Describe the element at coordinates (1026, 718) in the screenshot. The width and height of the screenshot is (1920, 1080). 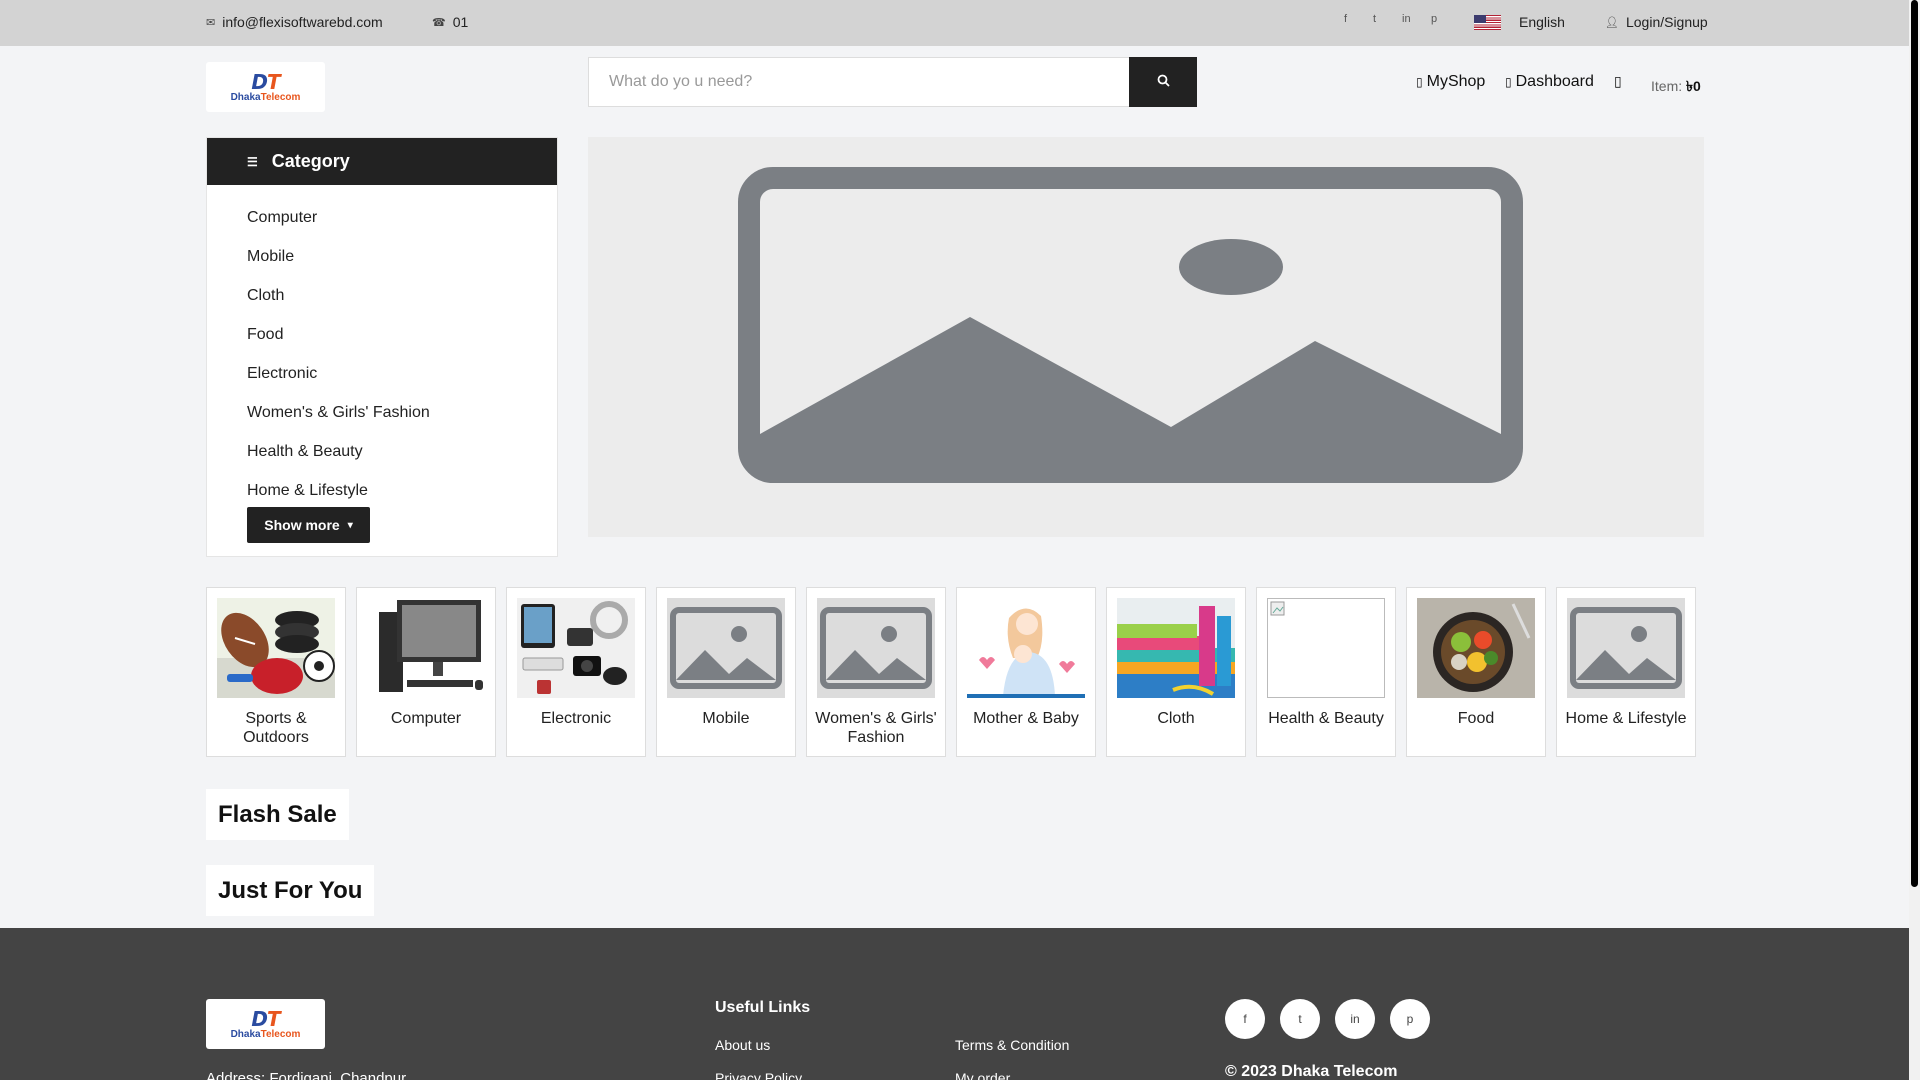
I see `category-card-label: Mother & Baby` at that location.